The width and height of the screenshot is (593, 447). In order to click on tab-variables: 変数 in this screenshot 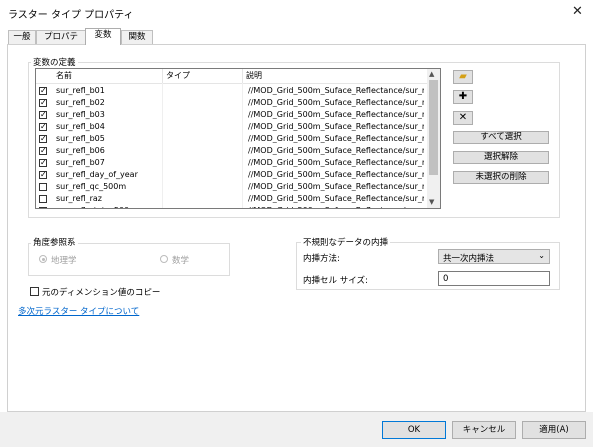, I will do `click(103, 36)`.